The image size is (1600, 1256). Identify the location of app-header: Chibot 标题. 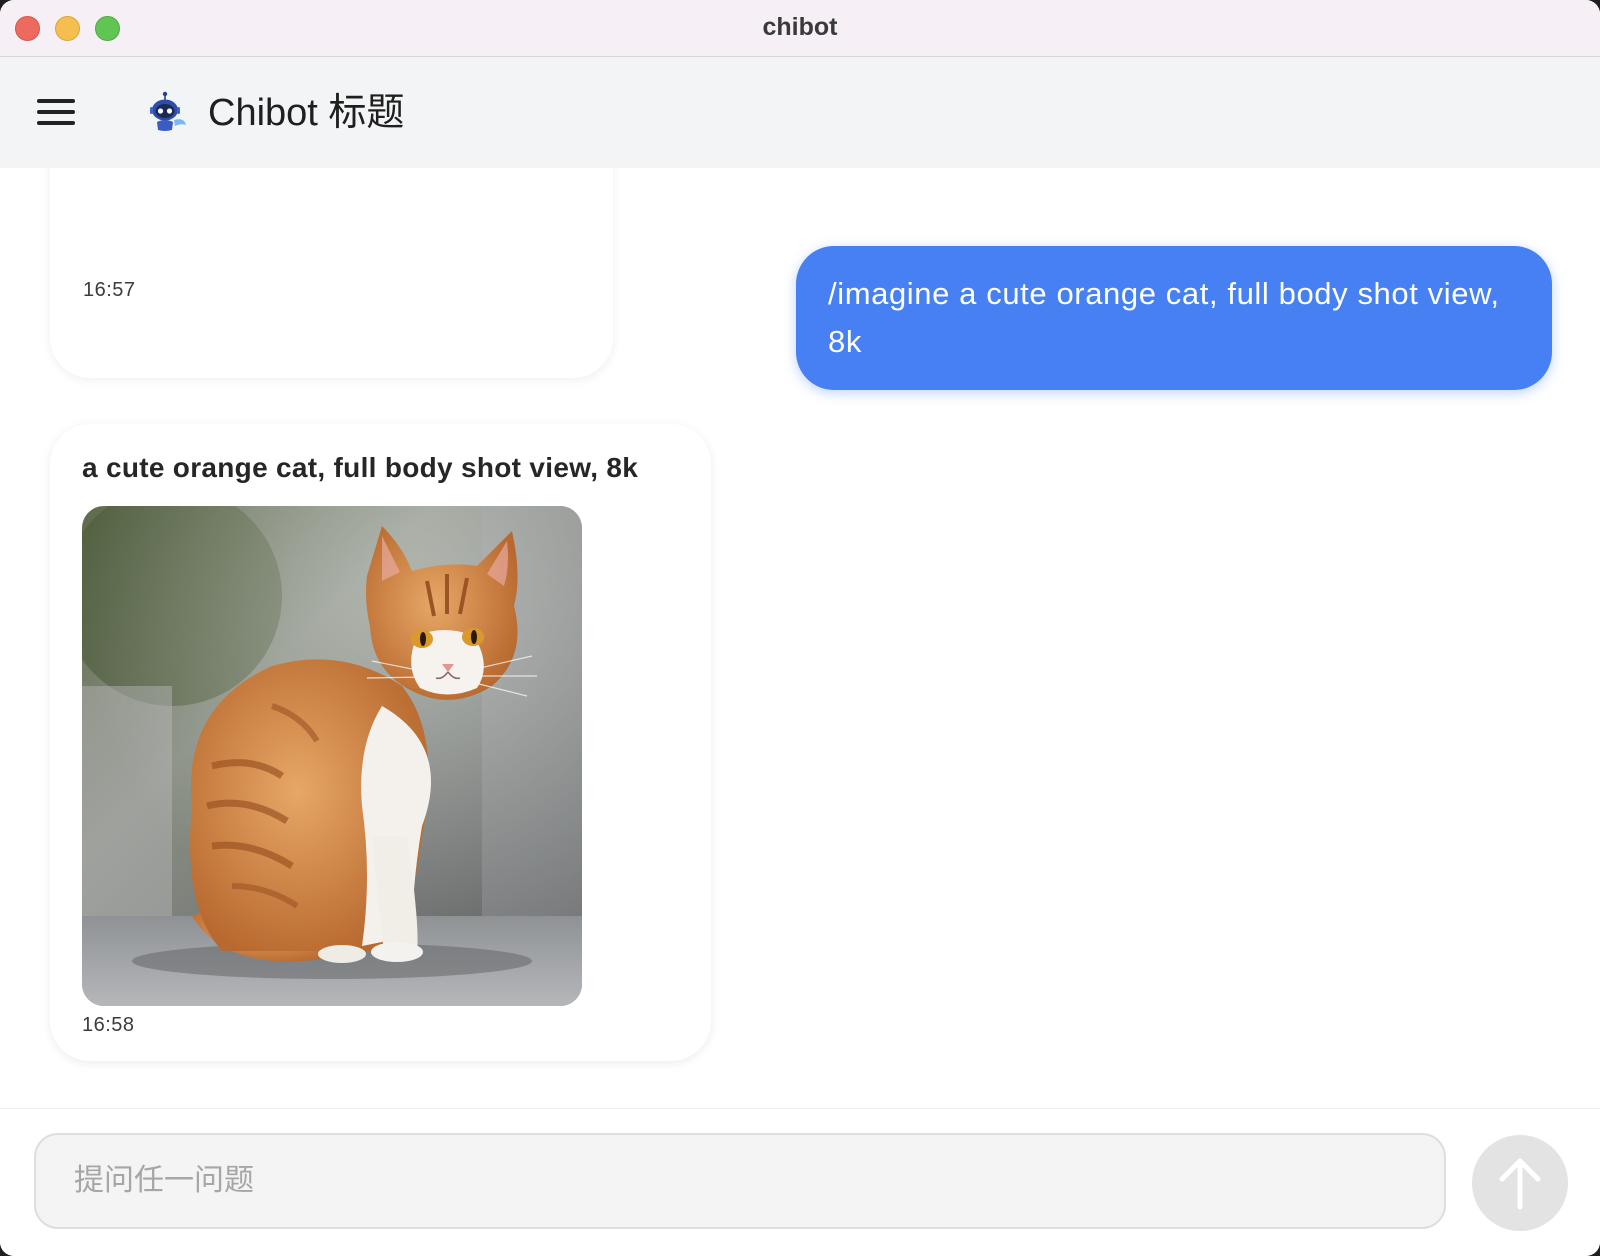
(800, 112).